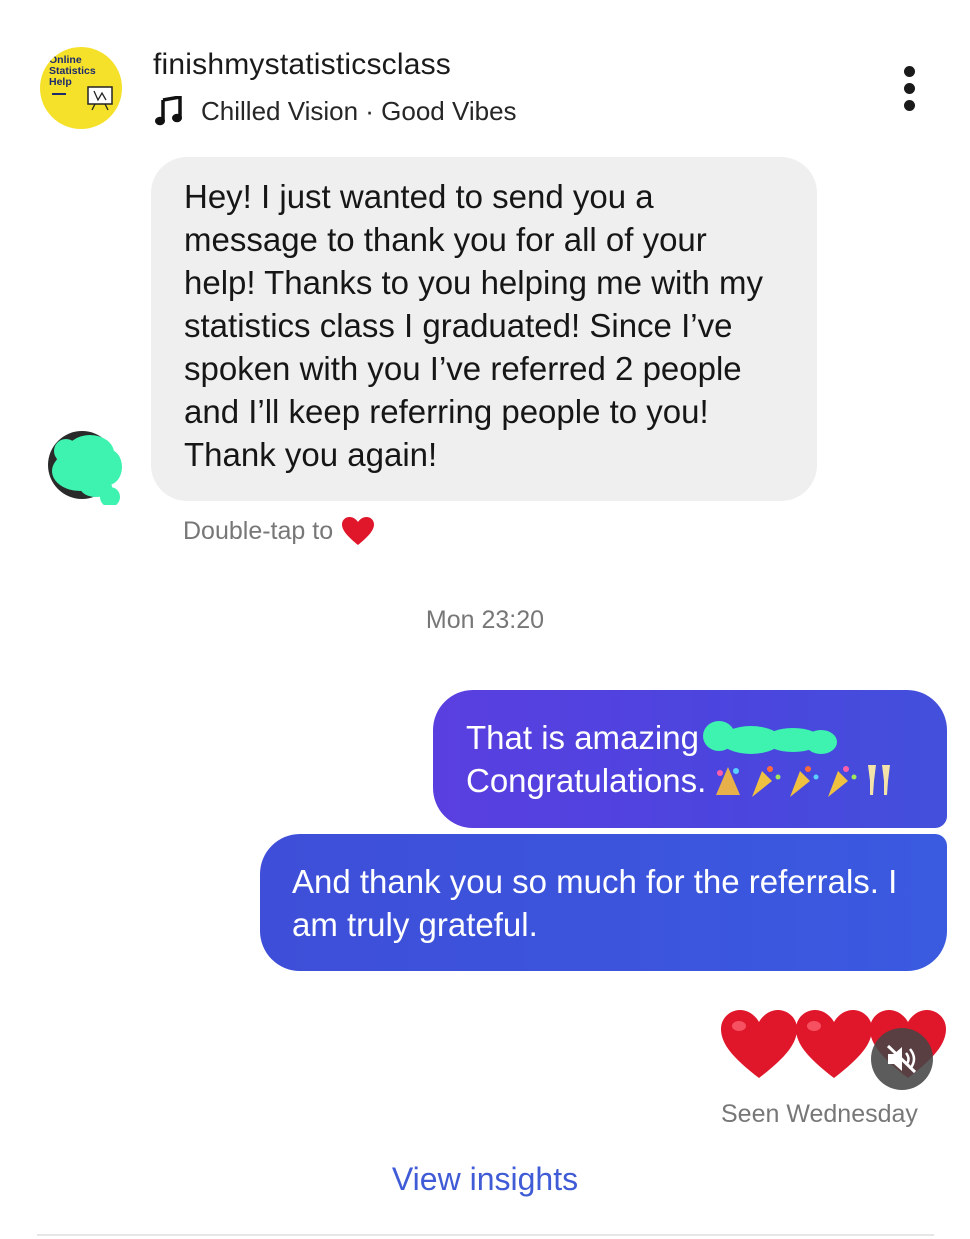 This screenshot has height=1239, width=970. What do you see at coordinates (582, 737) in the screenshot?
I see `outgoing-message-text: That is amazing` at bounding box center [582, 737].